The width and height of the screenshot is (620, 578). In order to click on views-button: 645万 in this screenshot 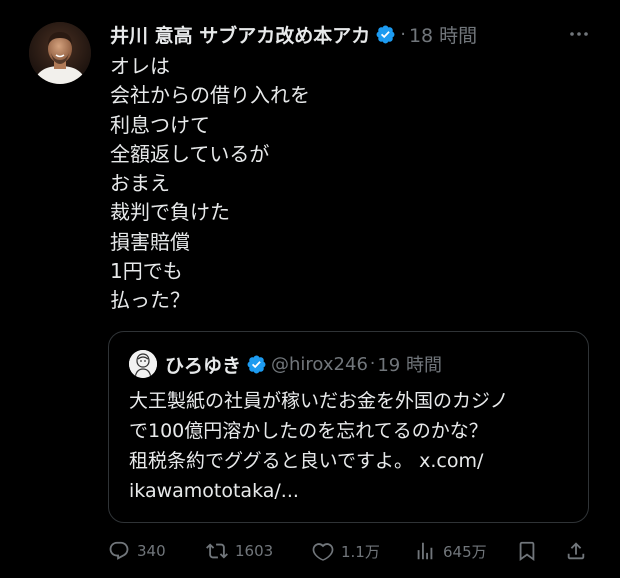, I will do `click(450, 551)`.